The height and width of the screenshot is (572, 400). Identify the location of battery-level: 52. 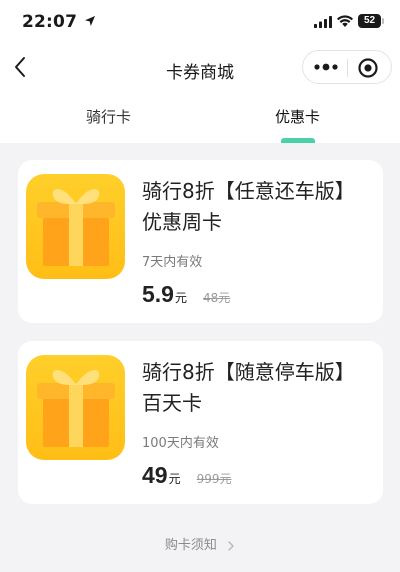
(369, 21).